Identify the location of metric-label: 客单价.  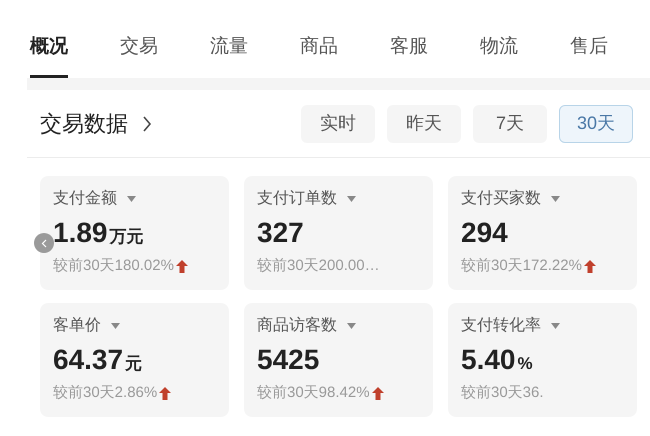
(77, 326).